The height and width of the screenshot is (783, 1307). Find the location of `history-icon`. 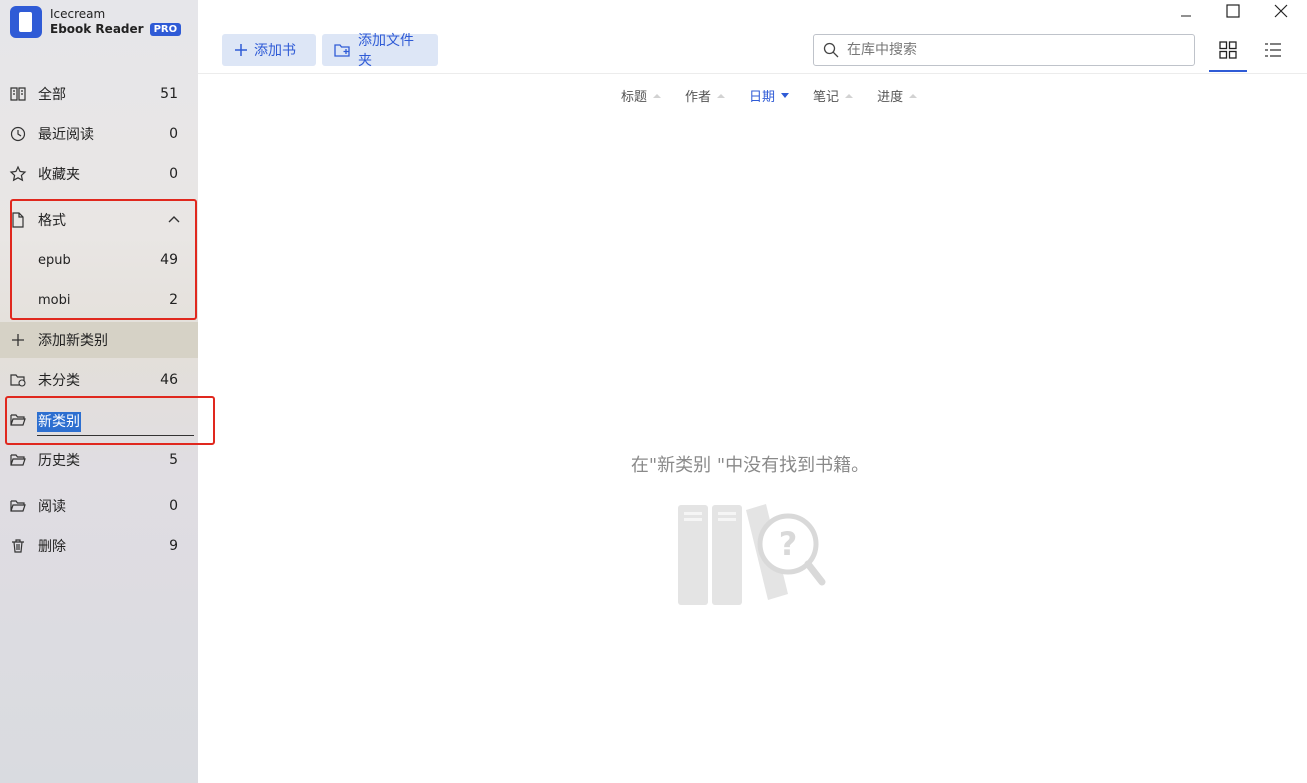

history-icon is located at coordinates (18, 134).